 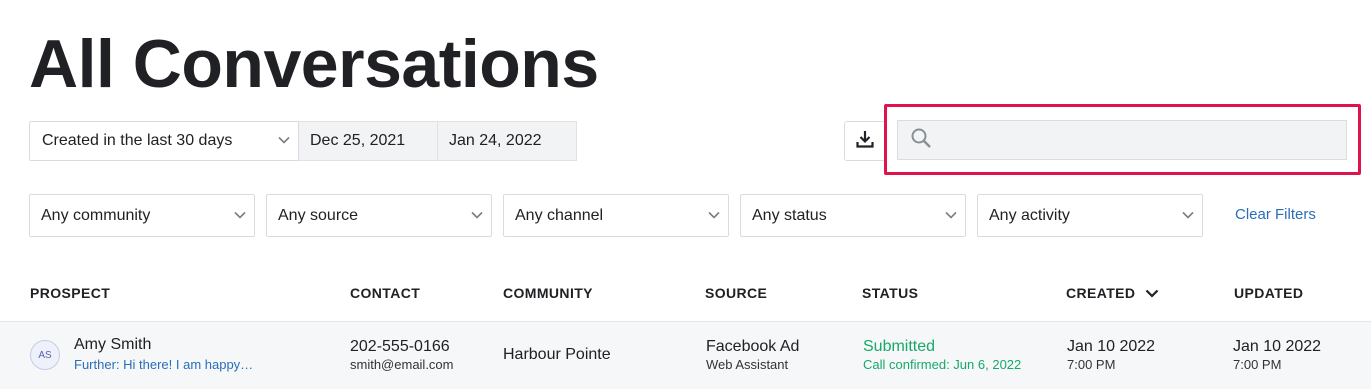 I want to click on channel-filter-label: Any channel, so click(x=559, y=215).